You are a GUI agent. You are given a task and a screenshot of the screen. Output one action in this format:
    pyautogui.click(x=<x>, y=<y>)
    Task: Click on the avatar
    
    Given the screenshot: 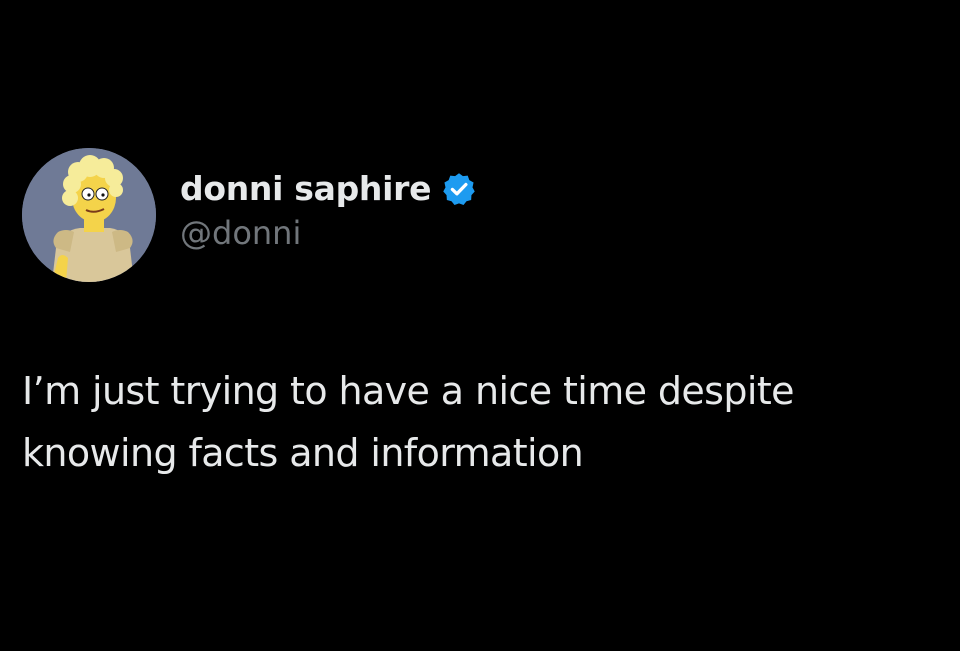 What is the action you would take?
    pyautogui.click(x=89, y=215)
    